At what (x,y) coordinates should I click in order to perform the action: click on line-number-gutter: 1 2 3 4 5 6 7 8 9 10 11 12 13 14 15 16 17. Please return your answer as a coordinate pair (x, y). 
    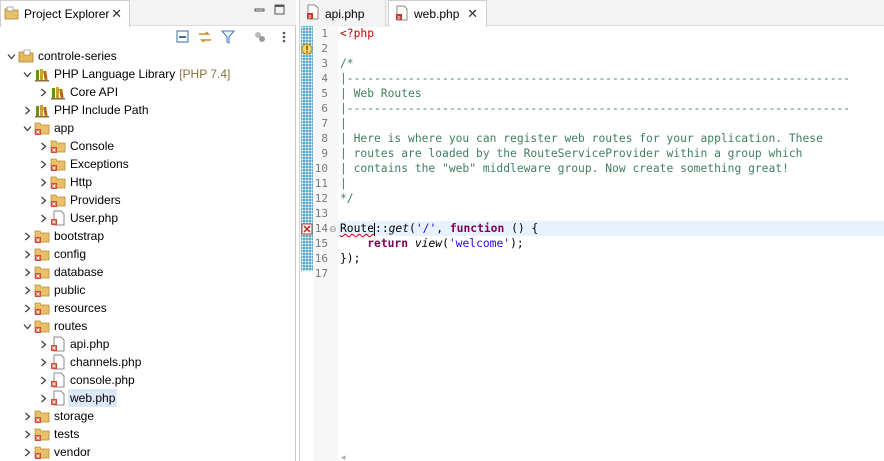
    Looking at the image, I should click on (326, 243).